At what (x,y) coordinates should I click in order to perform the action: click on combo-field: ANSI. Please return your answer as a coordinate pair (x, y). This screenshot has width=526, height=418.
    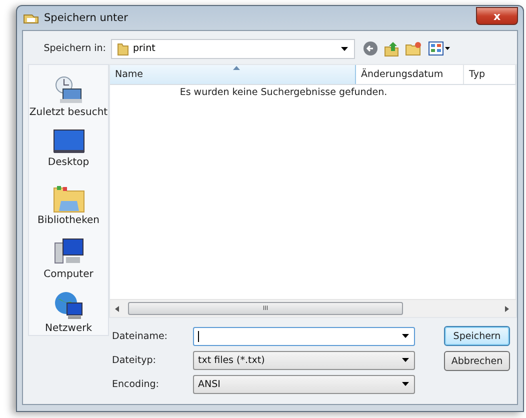
    Looking at the image, I should click on (304, 384).